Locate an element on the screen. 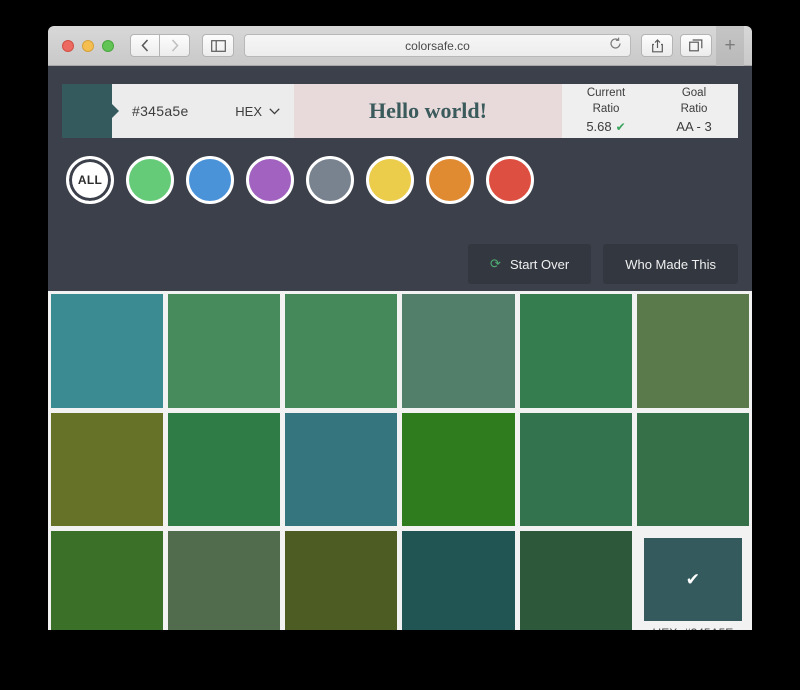  current-ratio-value-row: 5.68 ✔ is located at coordinates (606, 127).